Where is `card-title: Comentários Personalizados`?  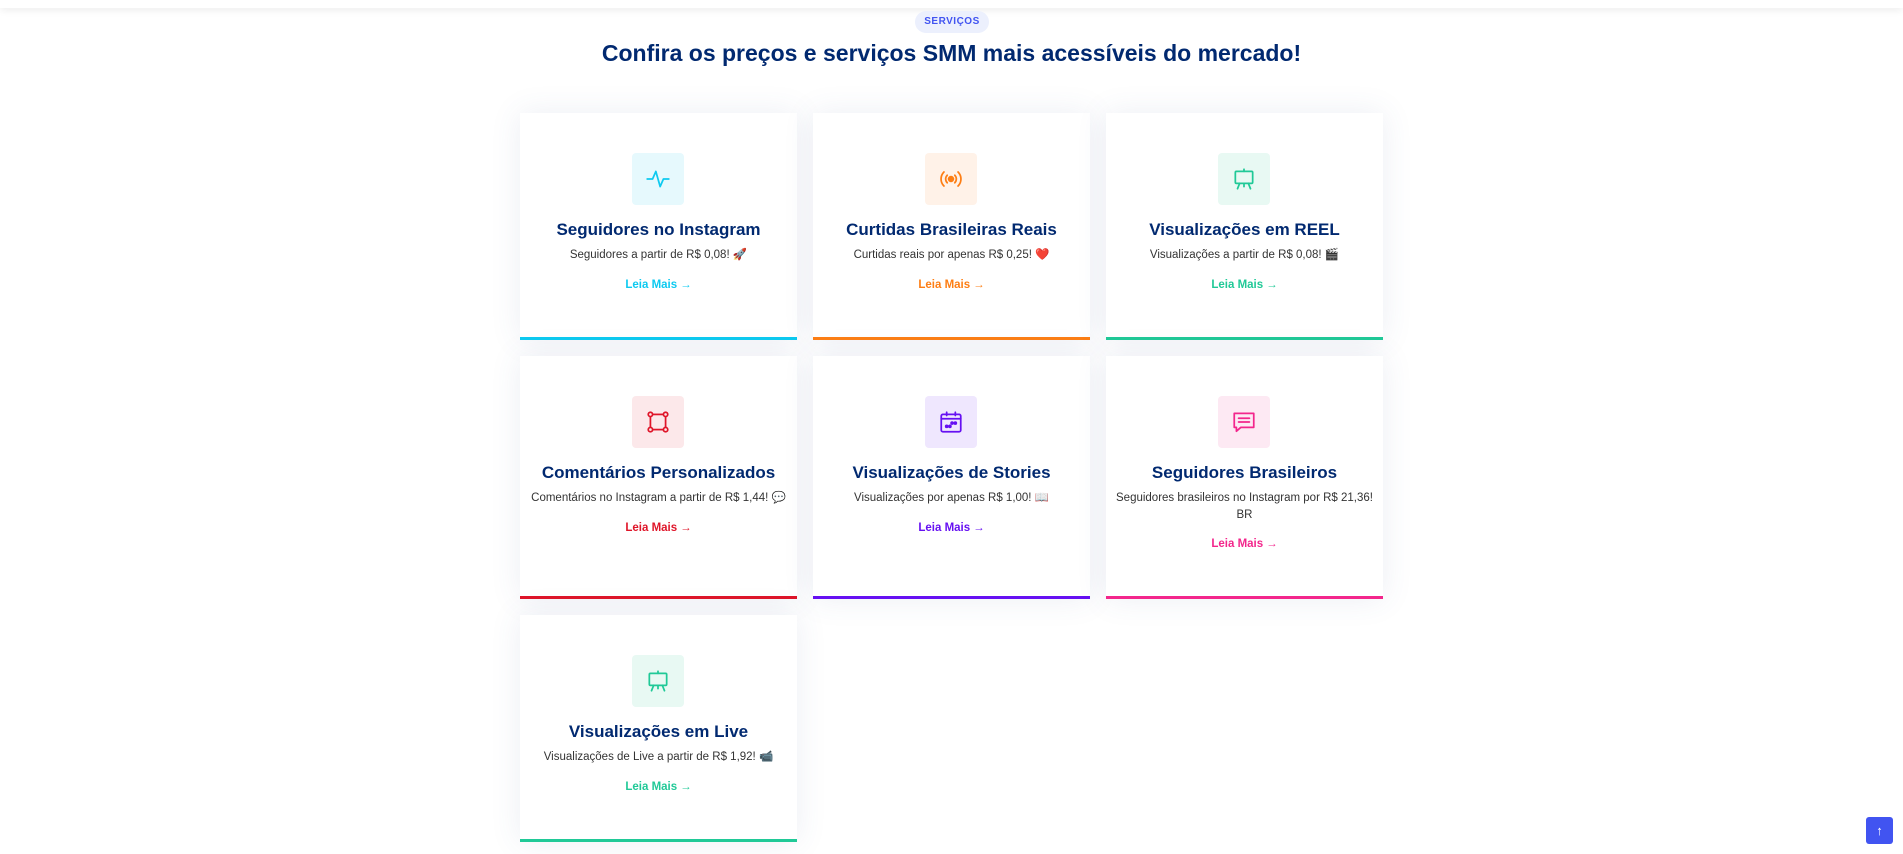 card-title: Comentários Personalizados is located at coordinates (658, 472).